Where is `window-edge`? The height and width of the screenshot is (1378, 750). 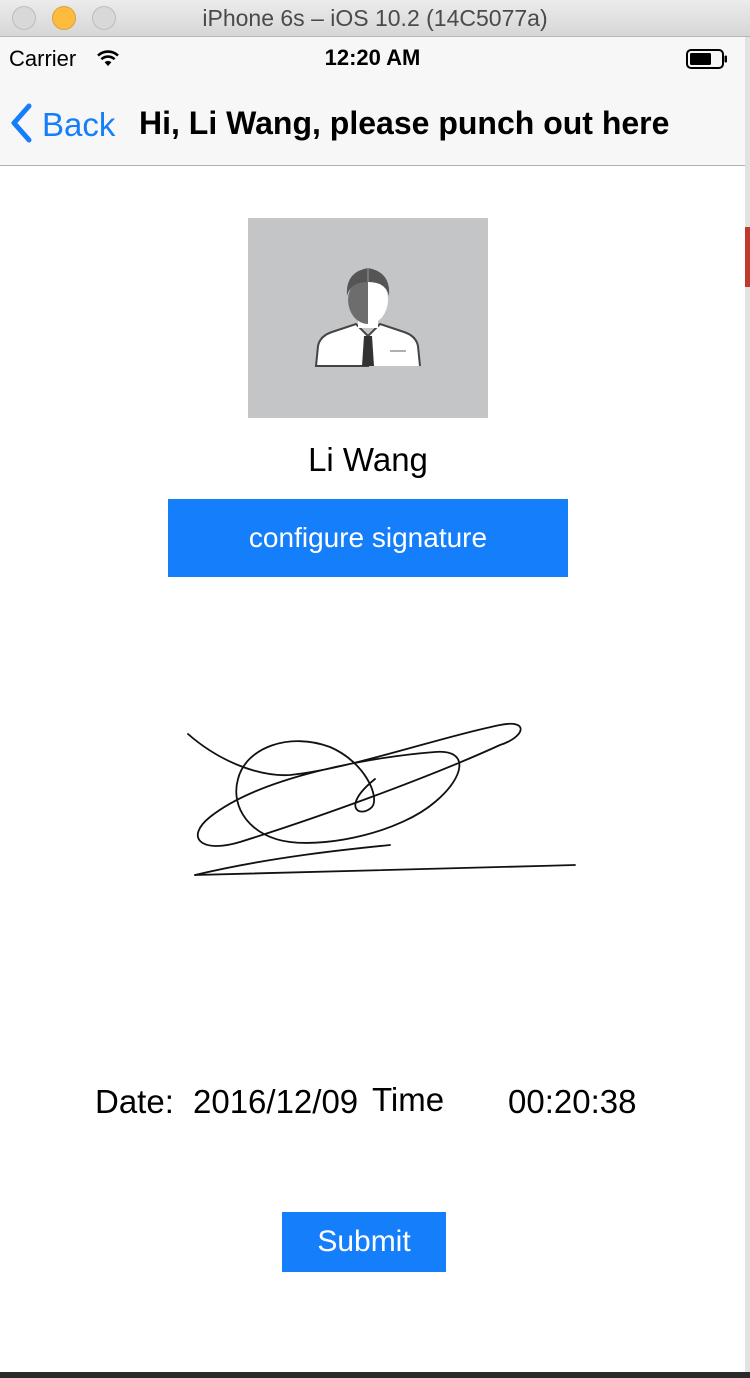
window-edge is located at coordinates (747, 707).